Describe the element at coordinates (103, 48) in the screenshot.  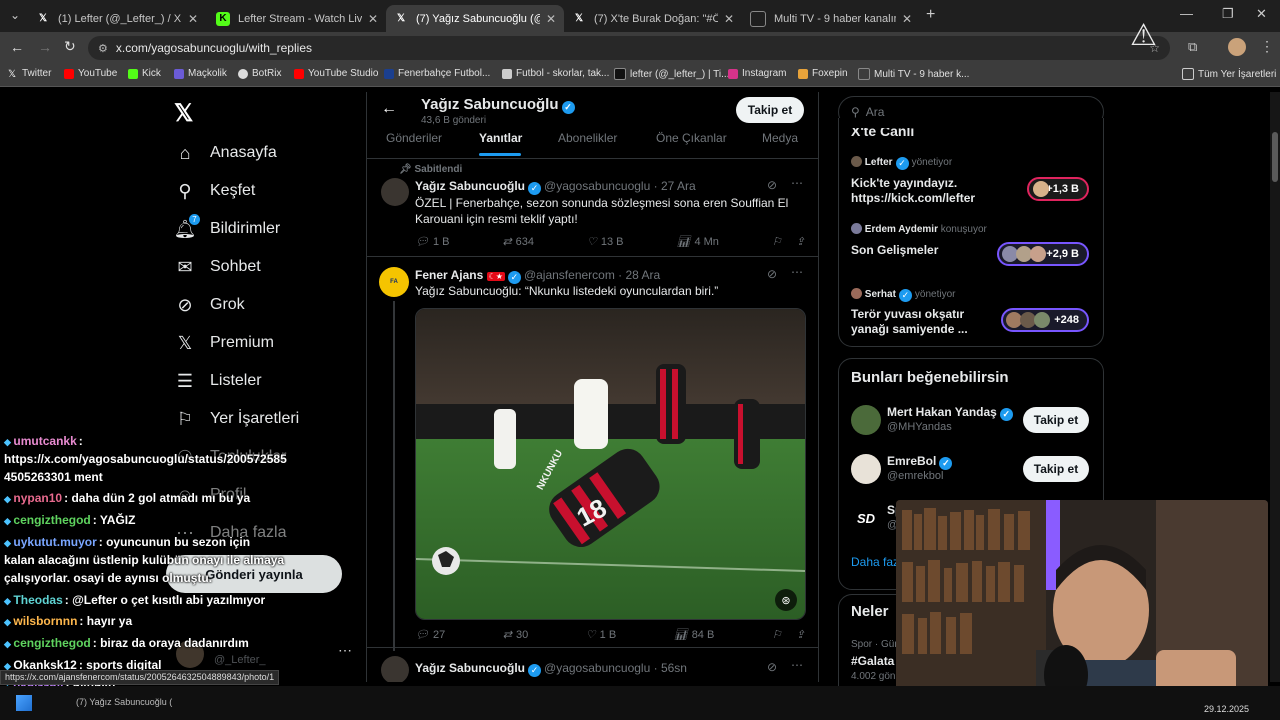
I see `site-info-icon: ⚙` at that location.